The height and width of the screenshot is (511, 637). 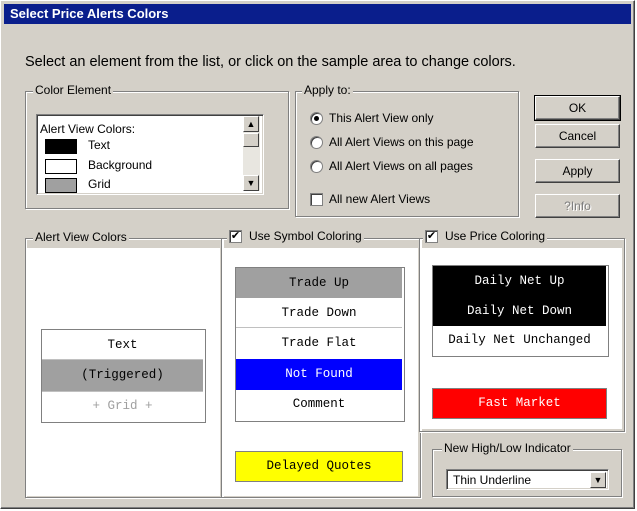 What do you see at coordinates (89, 13) in the screenshot?
I see `dialog-title: Select Price Alerts Colors` at bounding box center [89, 13].